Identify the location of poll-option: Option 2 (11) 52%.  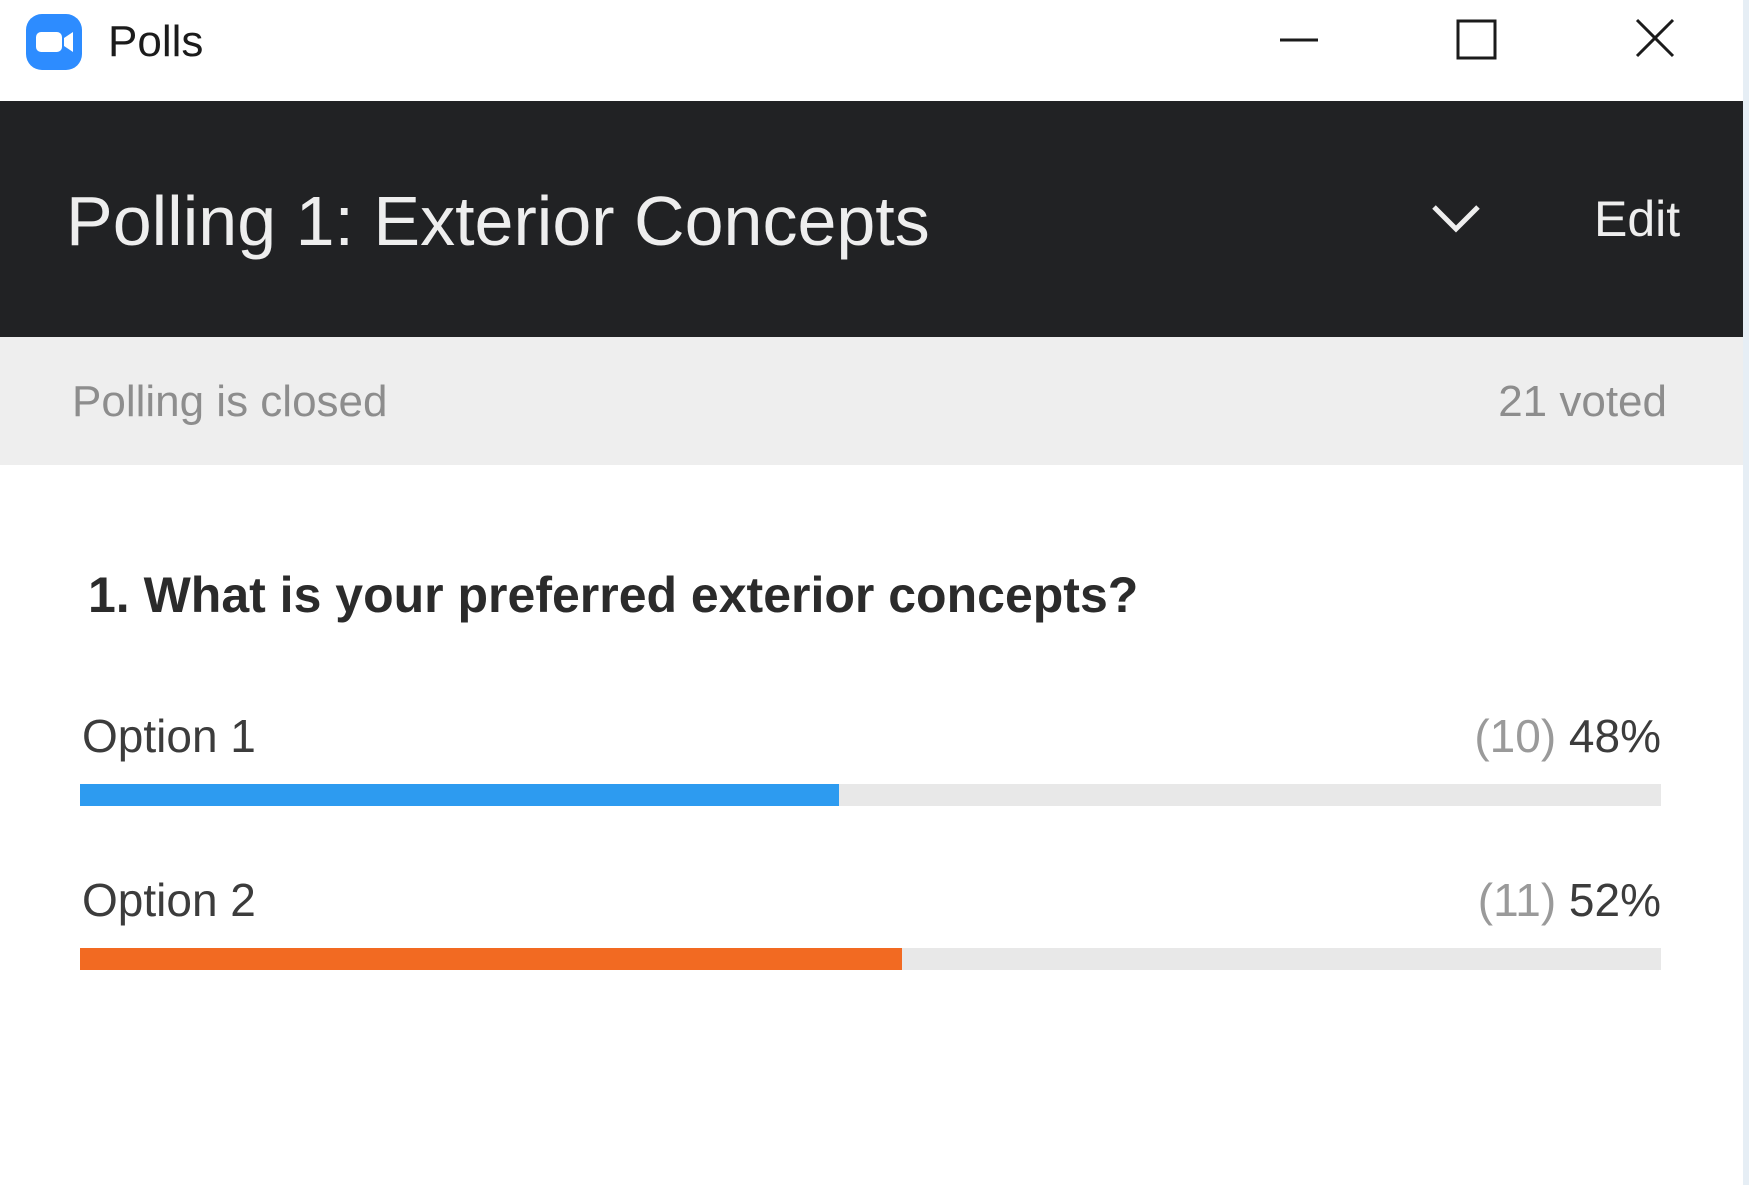
(870, 927).